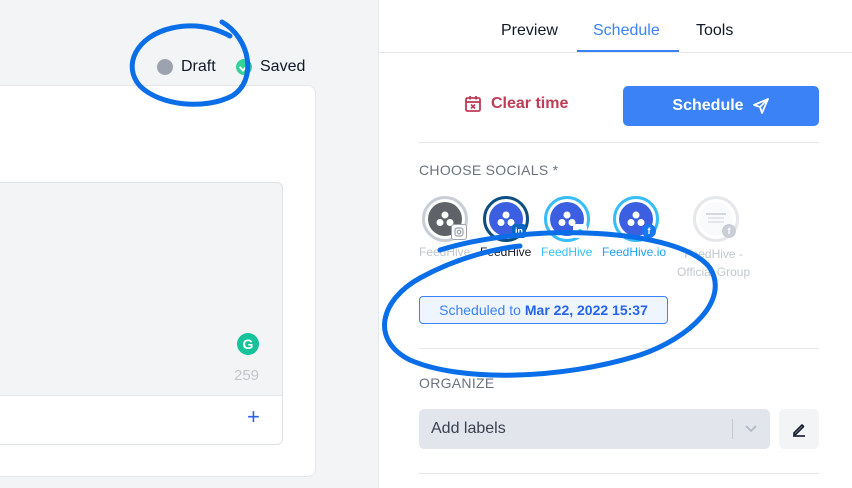 The width and height of the screenshot is (852, 488). What do you see at coordinates (713, 263) in the screenshot?
I see `social-account-name: FeedHive - Official Group` at bounding box center [713, 263].